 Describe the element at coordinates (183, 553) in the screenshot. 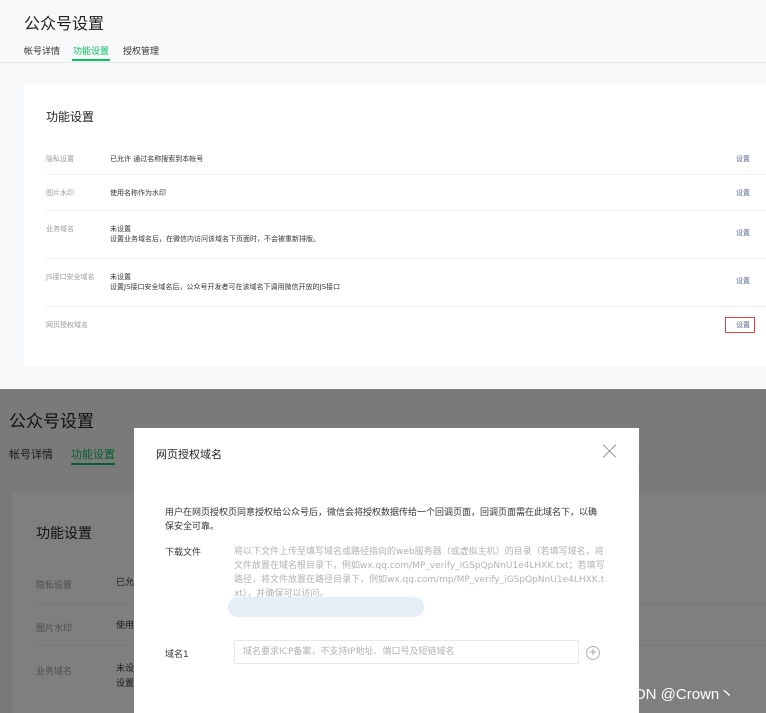

I see `download-file-label: 下载文件` at that location.